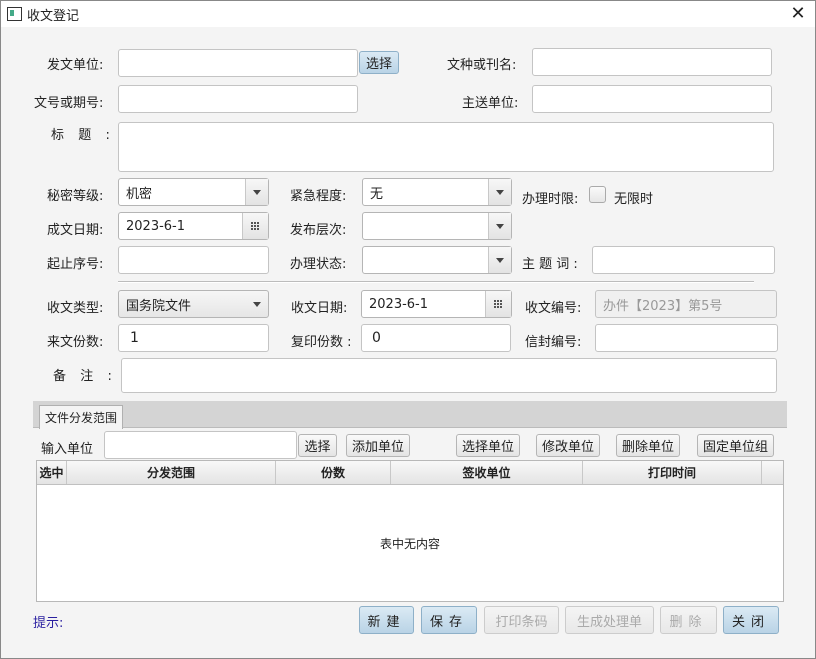  Describe the element at coordinates (408, 14) in the screenshot. I see `title-bar: 收文登记 ✕` at that location.